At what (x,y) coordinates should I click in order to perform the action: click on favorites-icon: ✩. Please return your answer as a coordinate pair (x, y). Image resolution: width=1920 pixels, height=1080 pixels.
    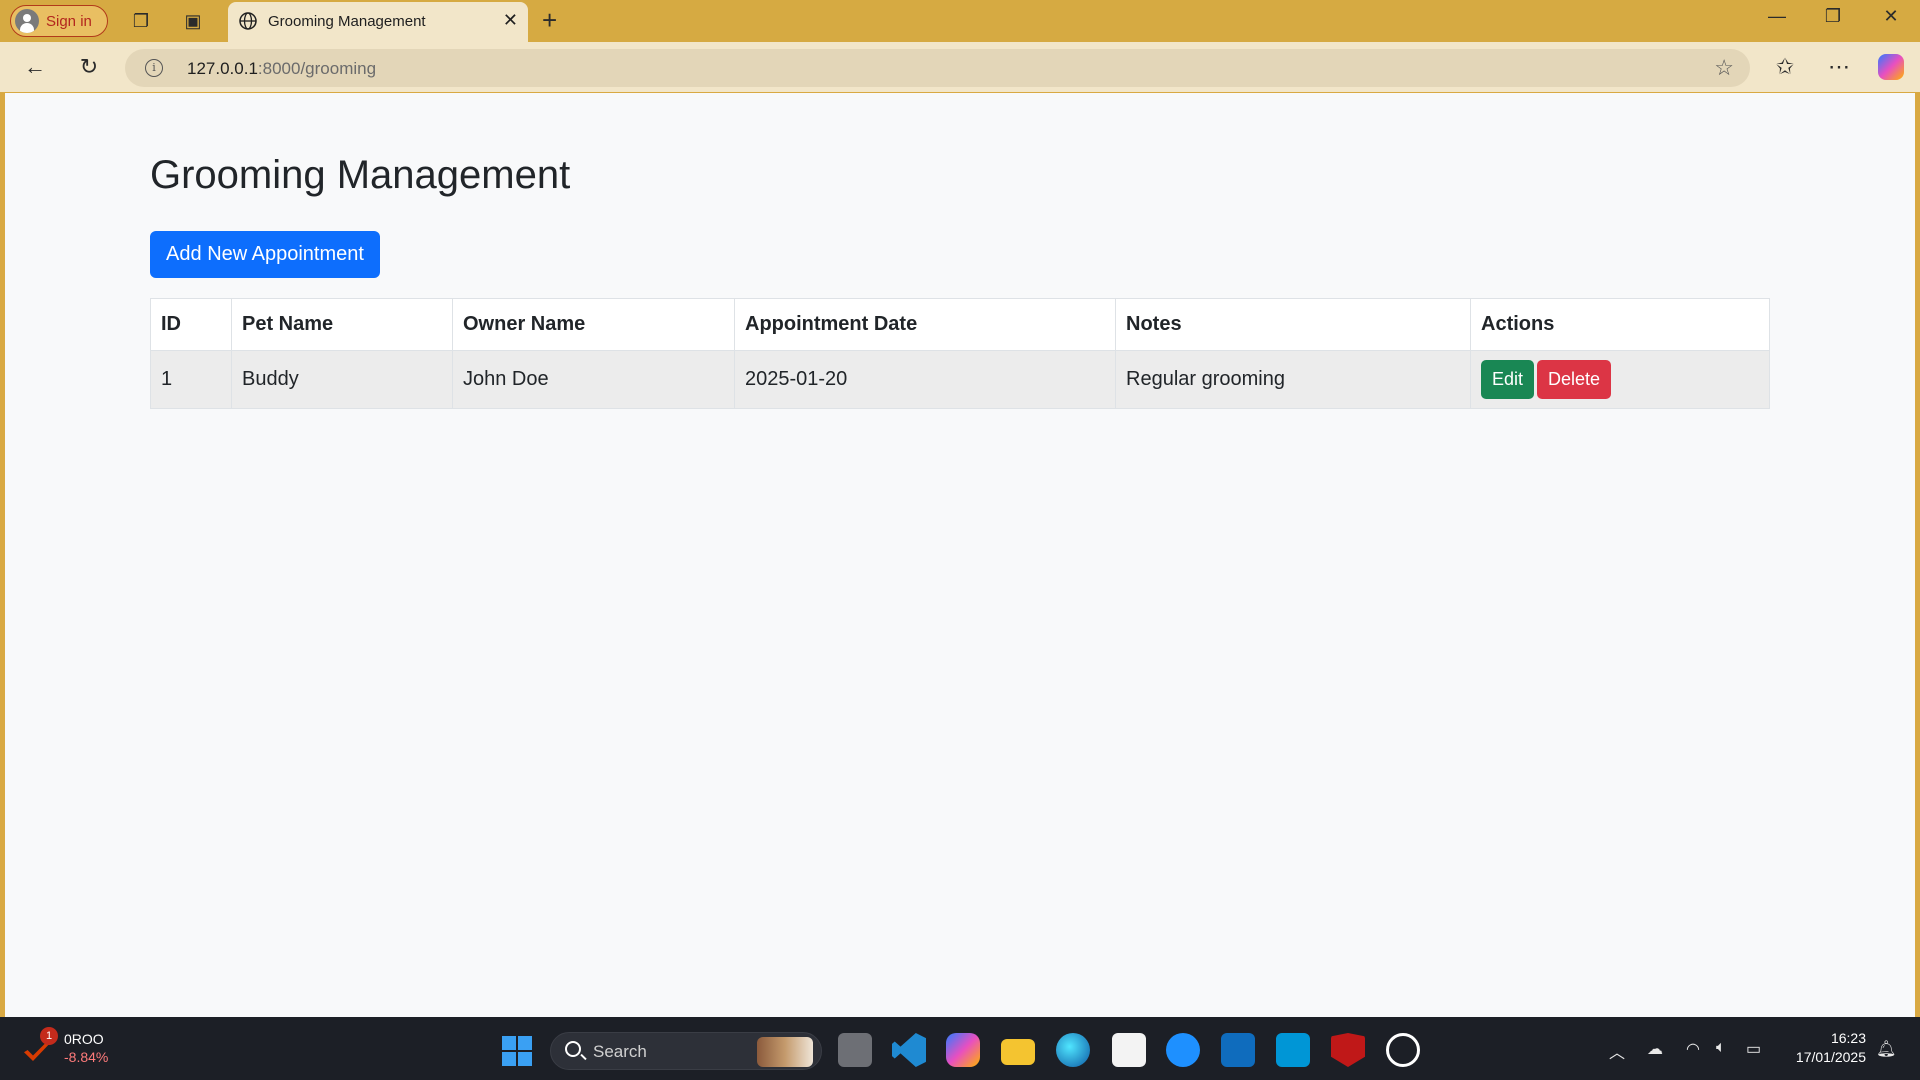
    Looking at the image, I should click on (1785, 67).